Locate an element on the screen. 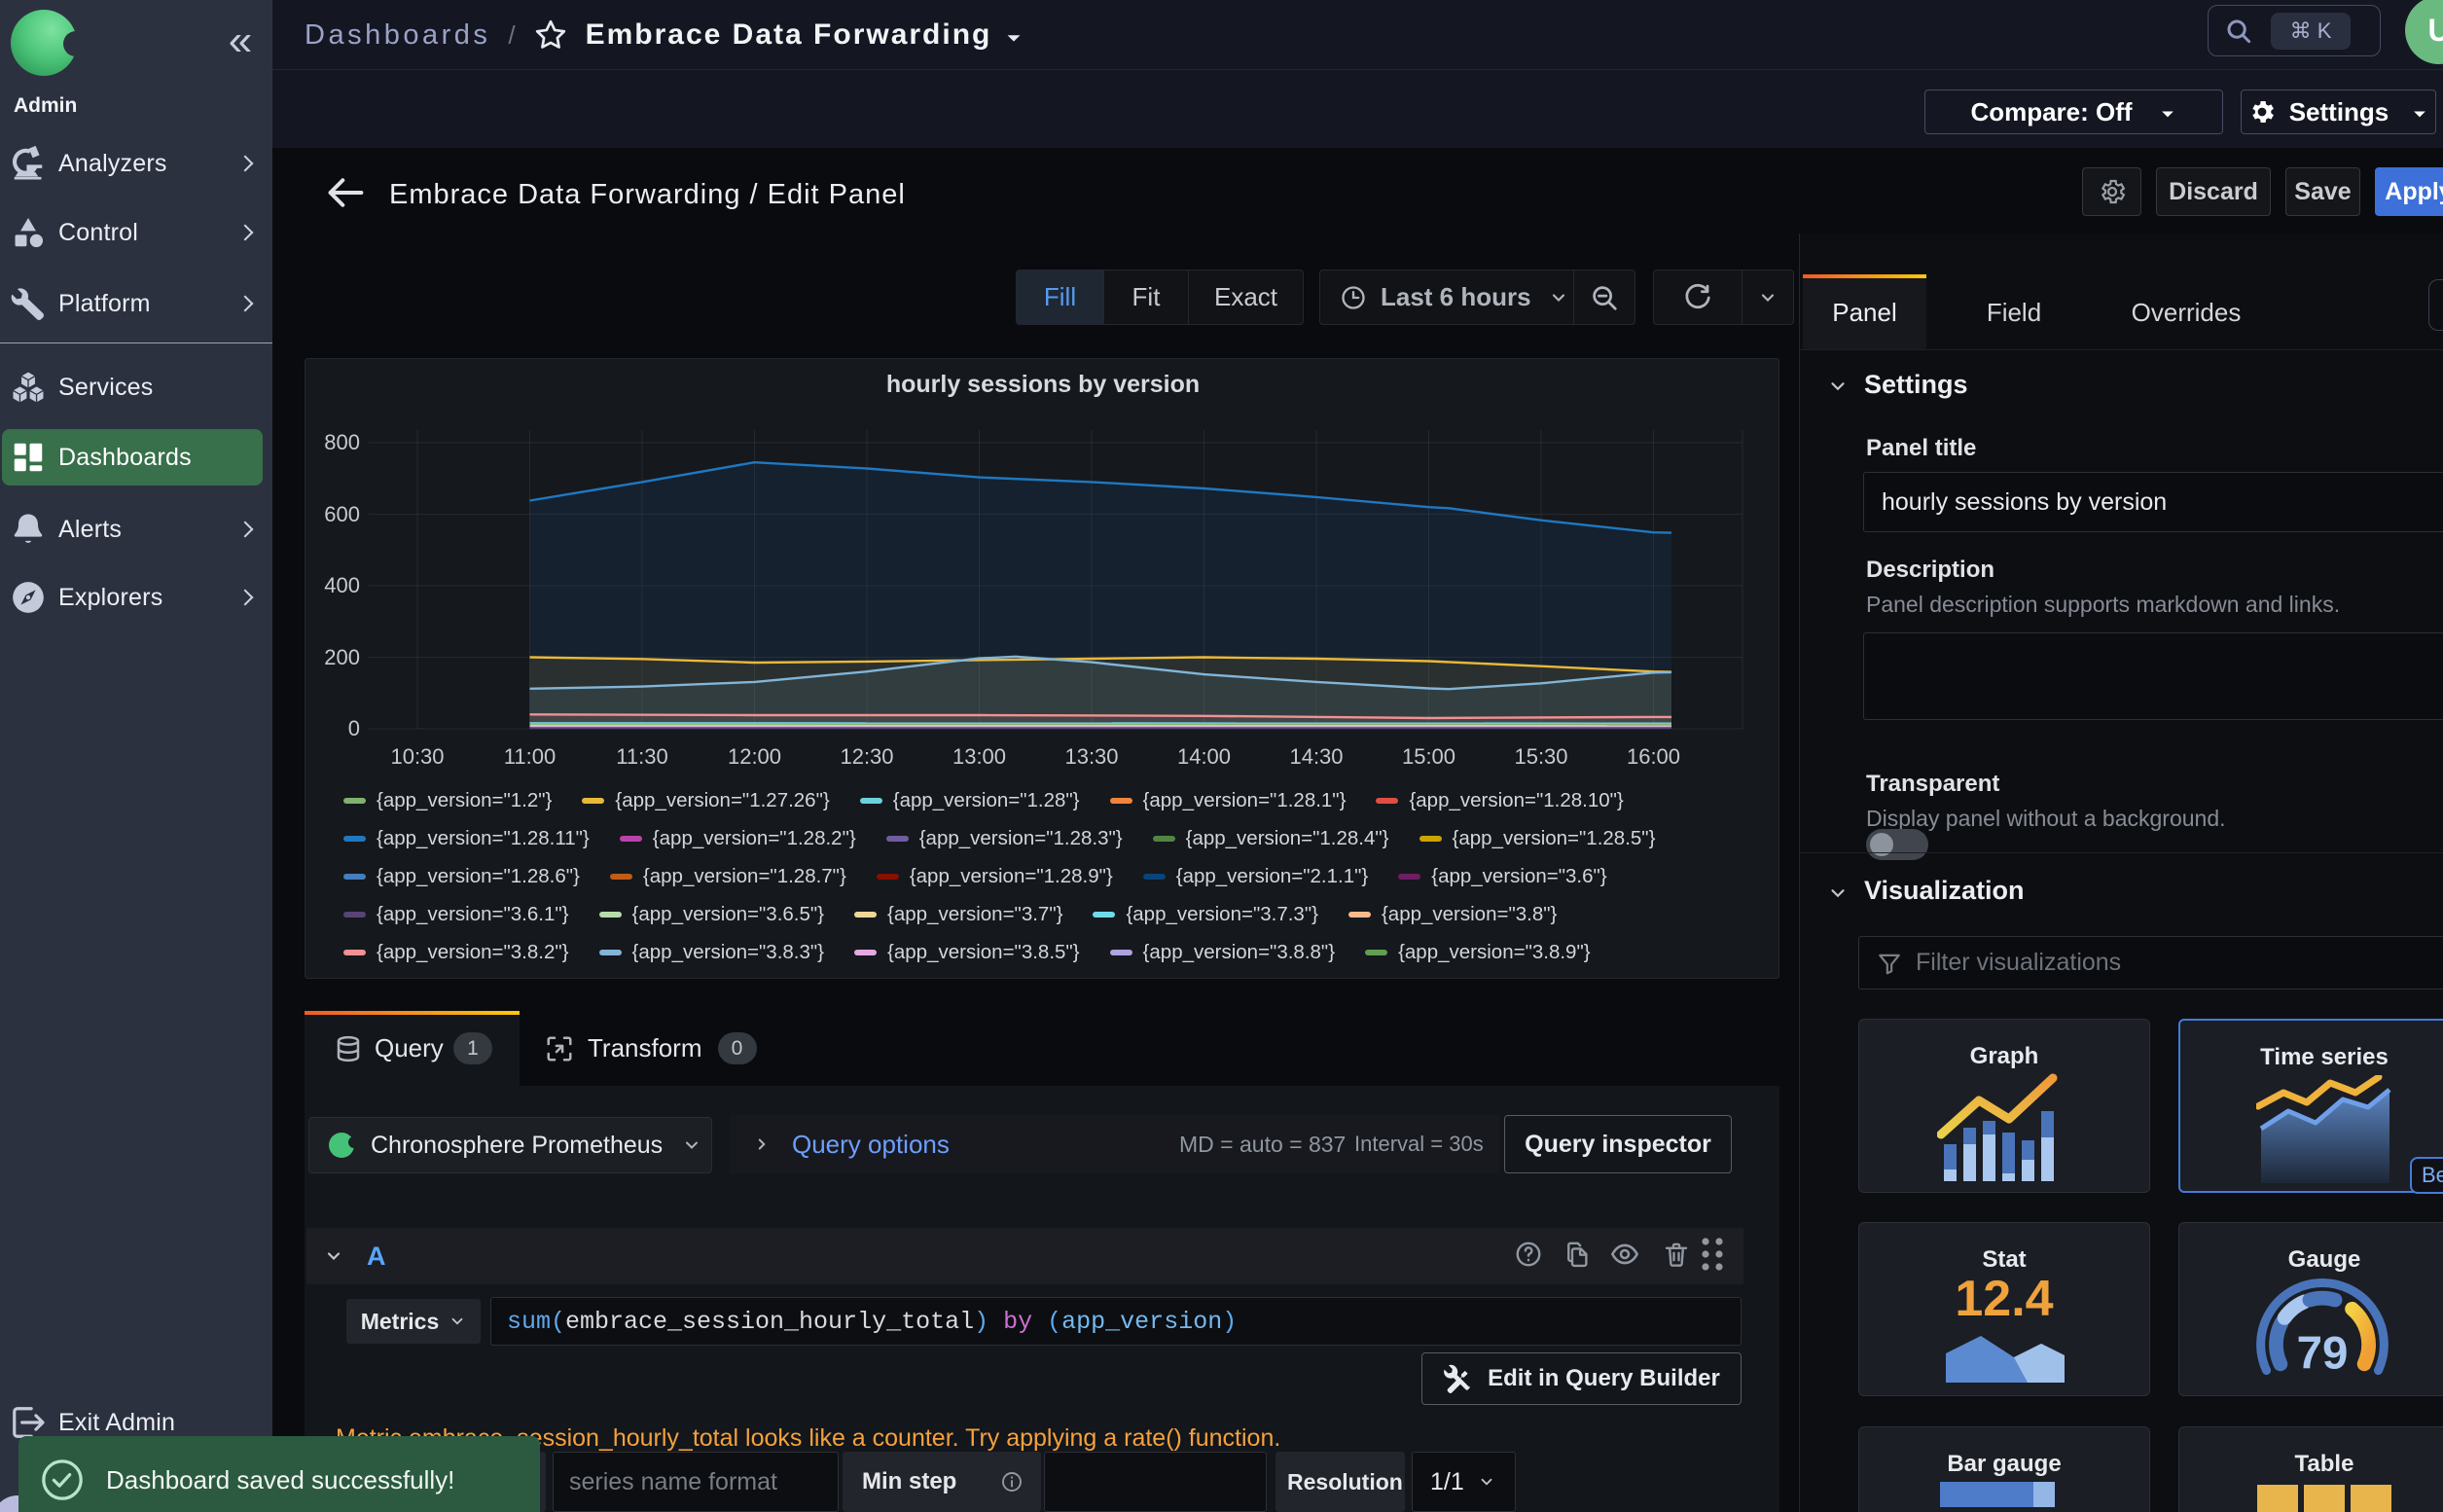  svg-text: 79 is located at coordinates (2323, 1354).